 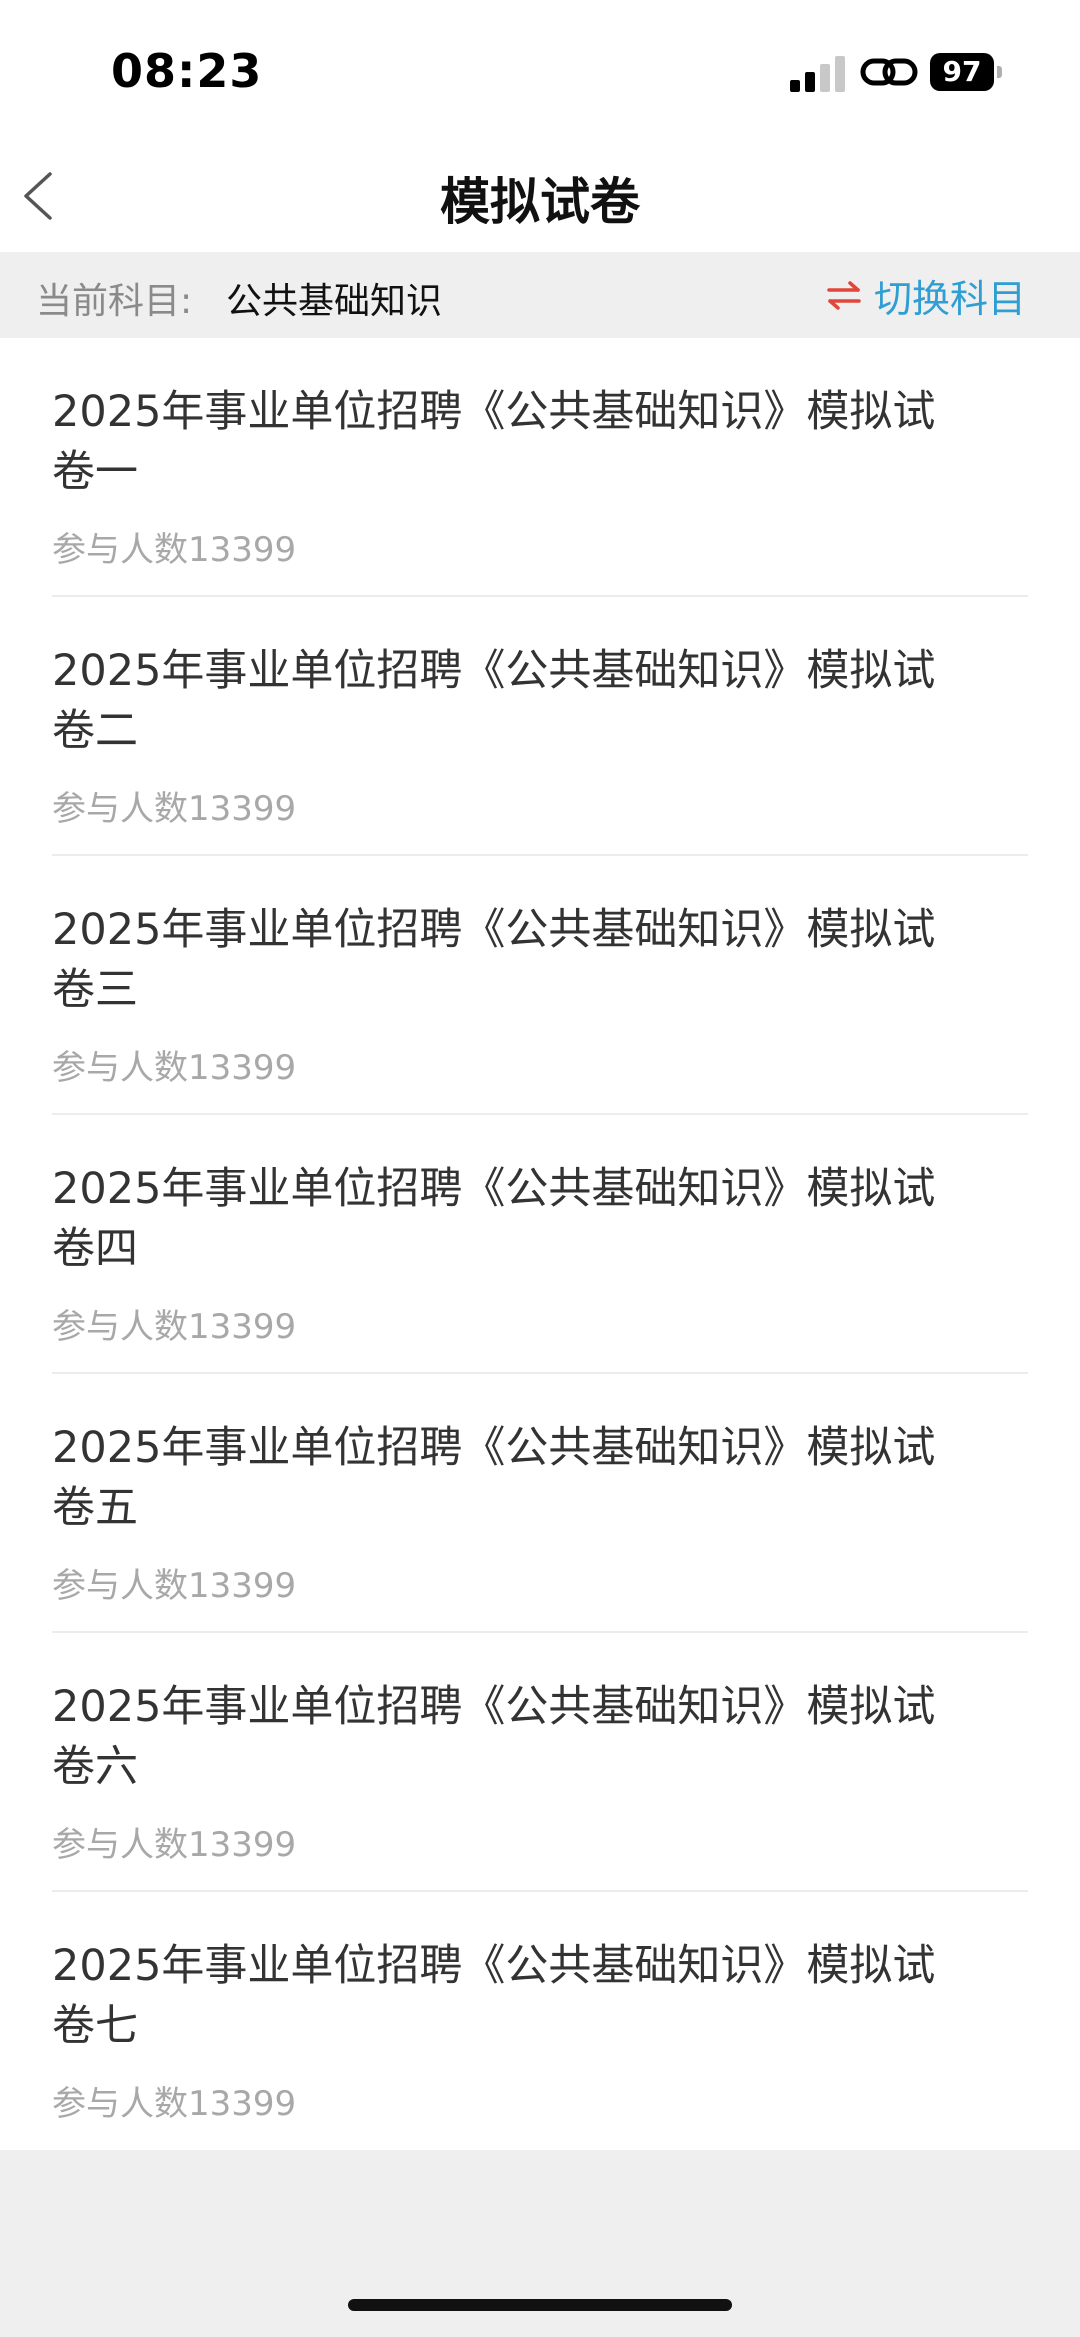 I want to click on paper-item-4: 2025年事业单位招聘《公共基础知识》模拟试卷四 参与人数13399, so click(x=540, y=1244).